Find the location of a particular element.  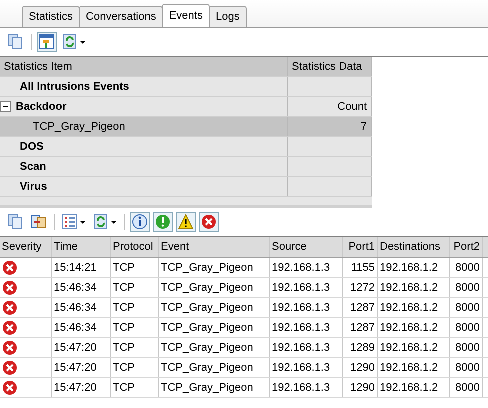

error-icon is located at coordinates (209, 222).